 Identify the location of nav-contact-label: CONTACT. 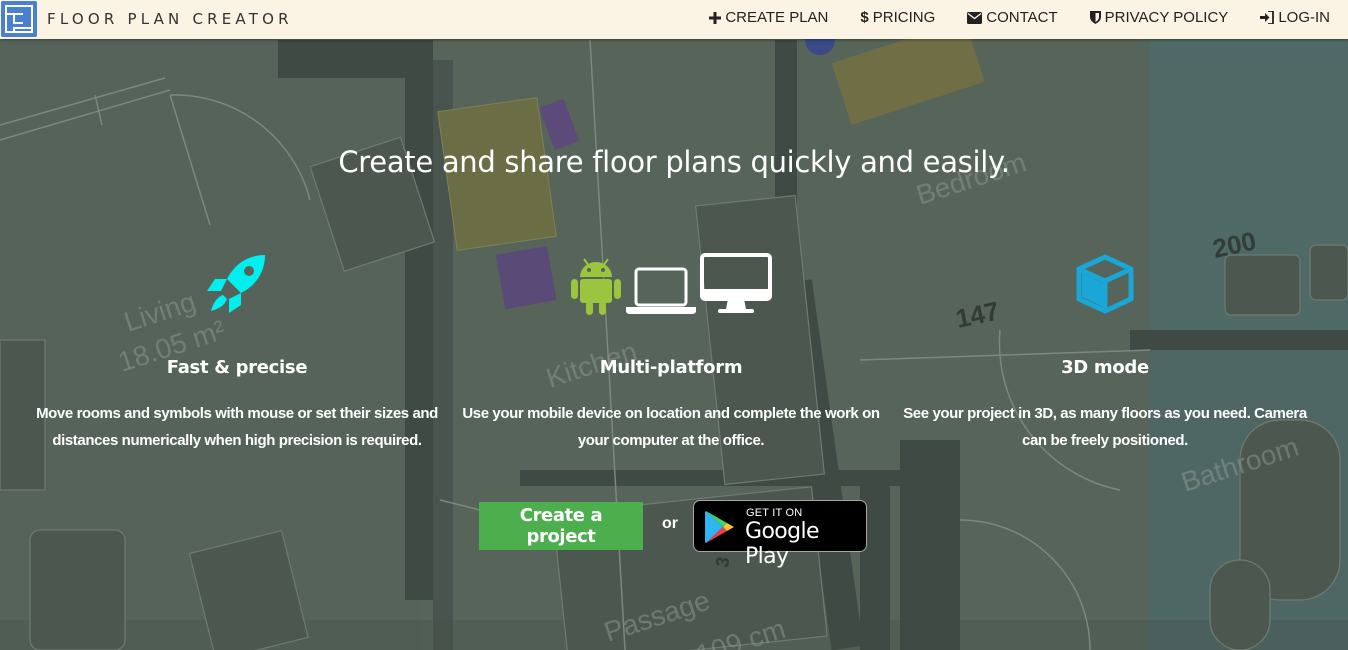
(1022, 17).